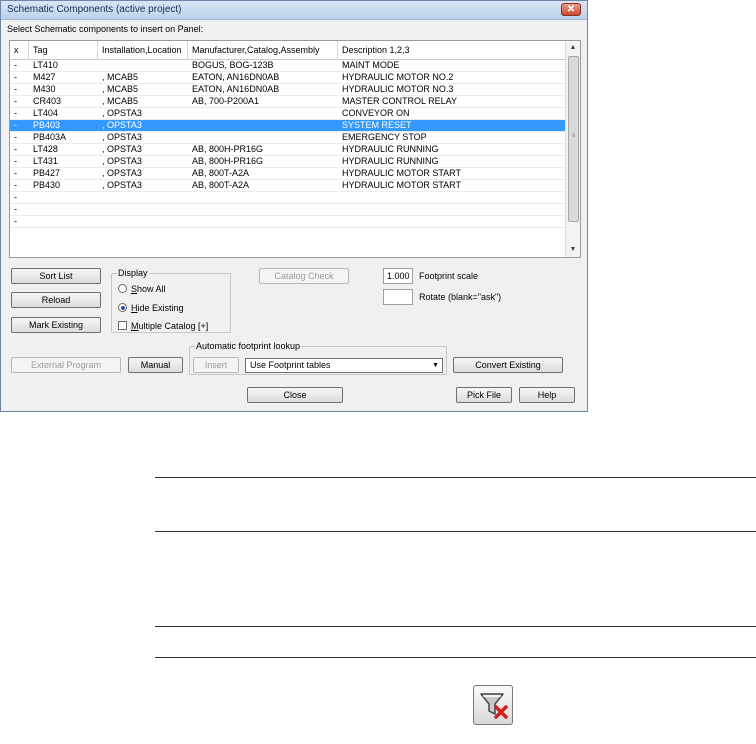  Describe the element at coordinates (248, 346) in the screenshot. I see `automatic-lookup-label: Automatic footprint lookup` at that location.